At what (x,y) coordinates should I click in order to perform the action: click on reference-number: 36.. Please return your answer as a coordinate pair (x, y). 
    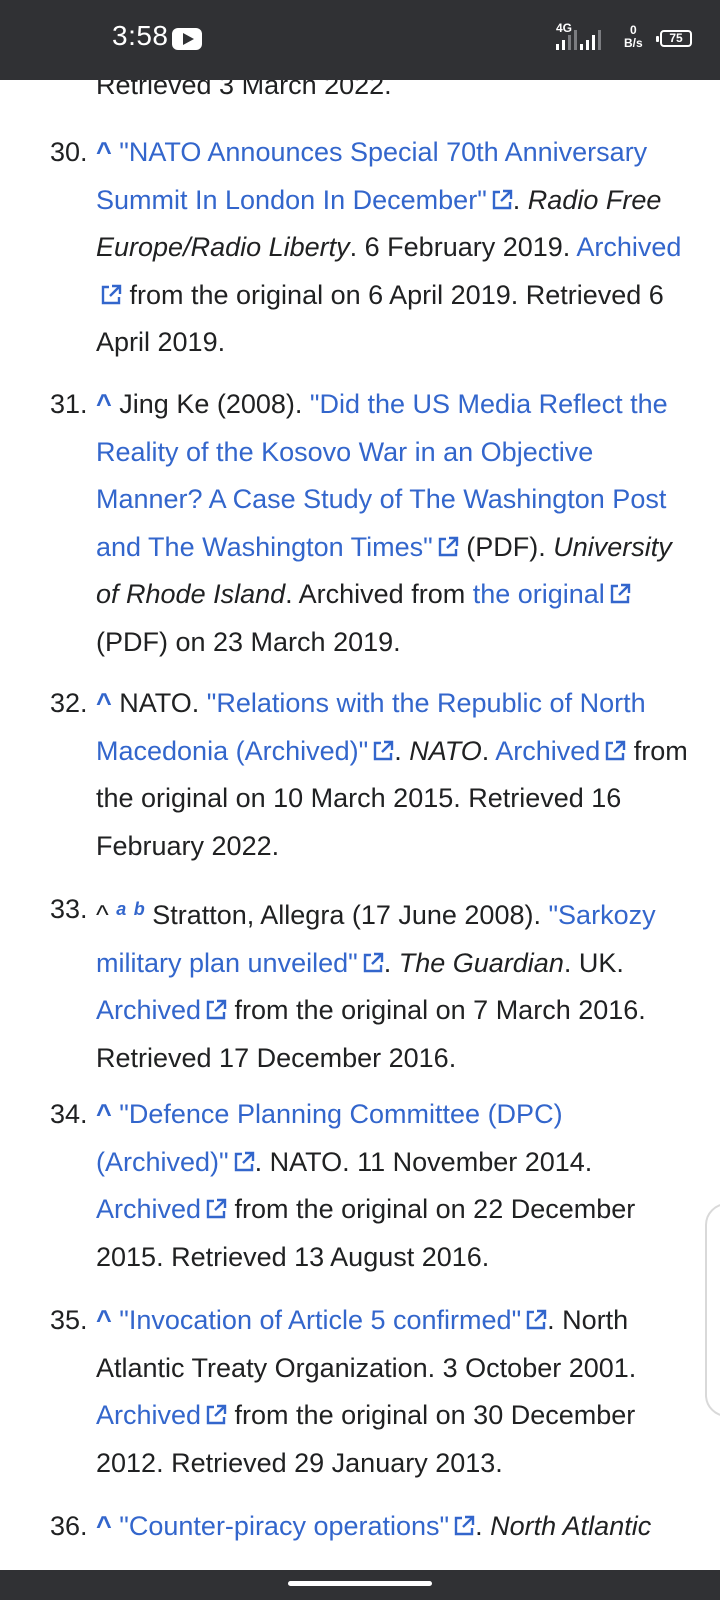
    Looking at the image, I should click on (69, 1526).